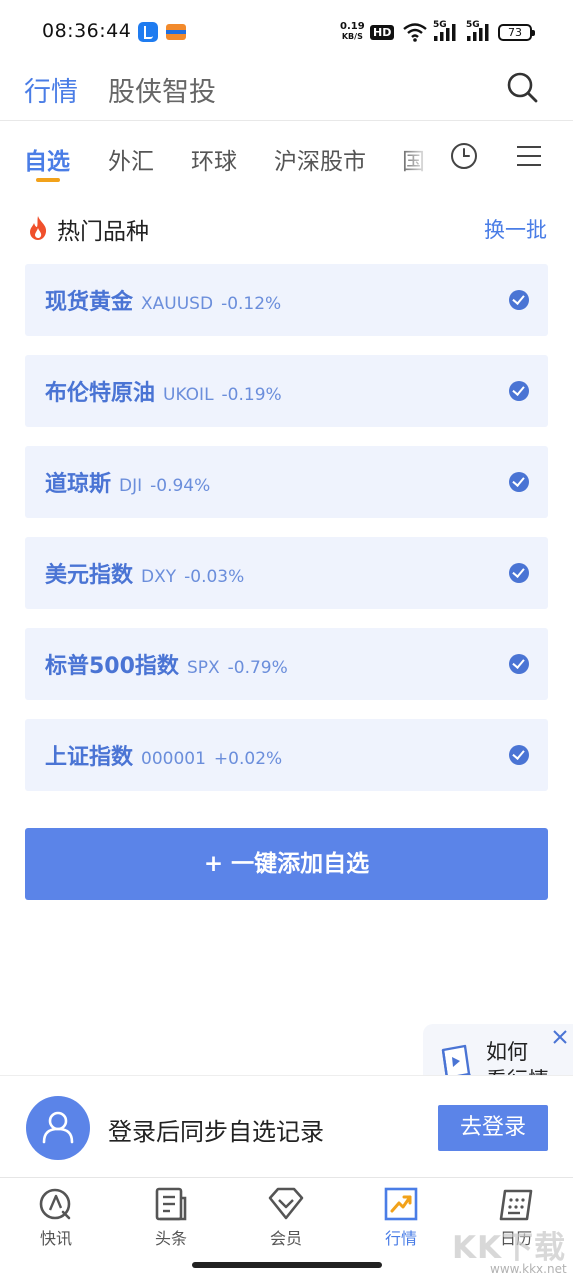  I want to click on login-button: 去登录, so click(493, 1128).